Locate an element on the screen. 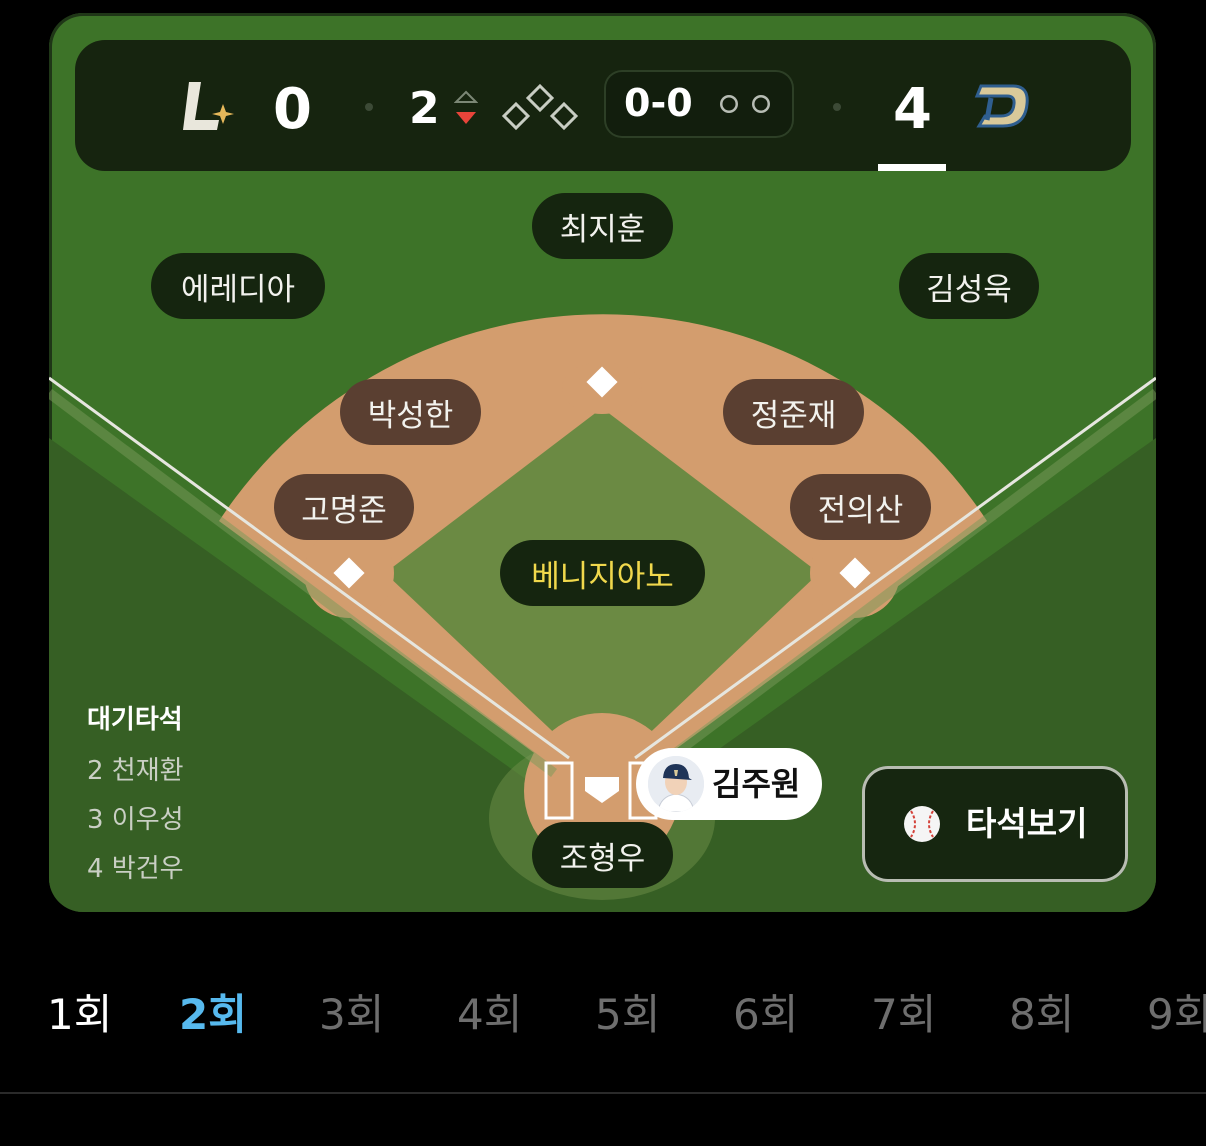  batter-avatar is located at coordinates (676, 784).